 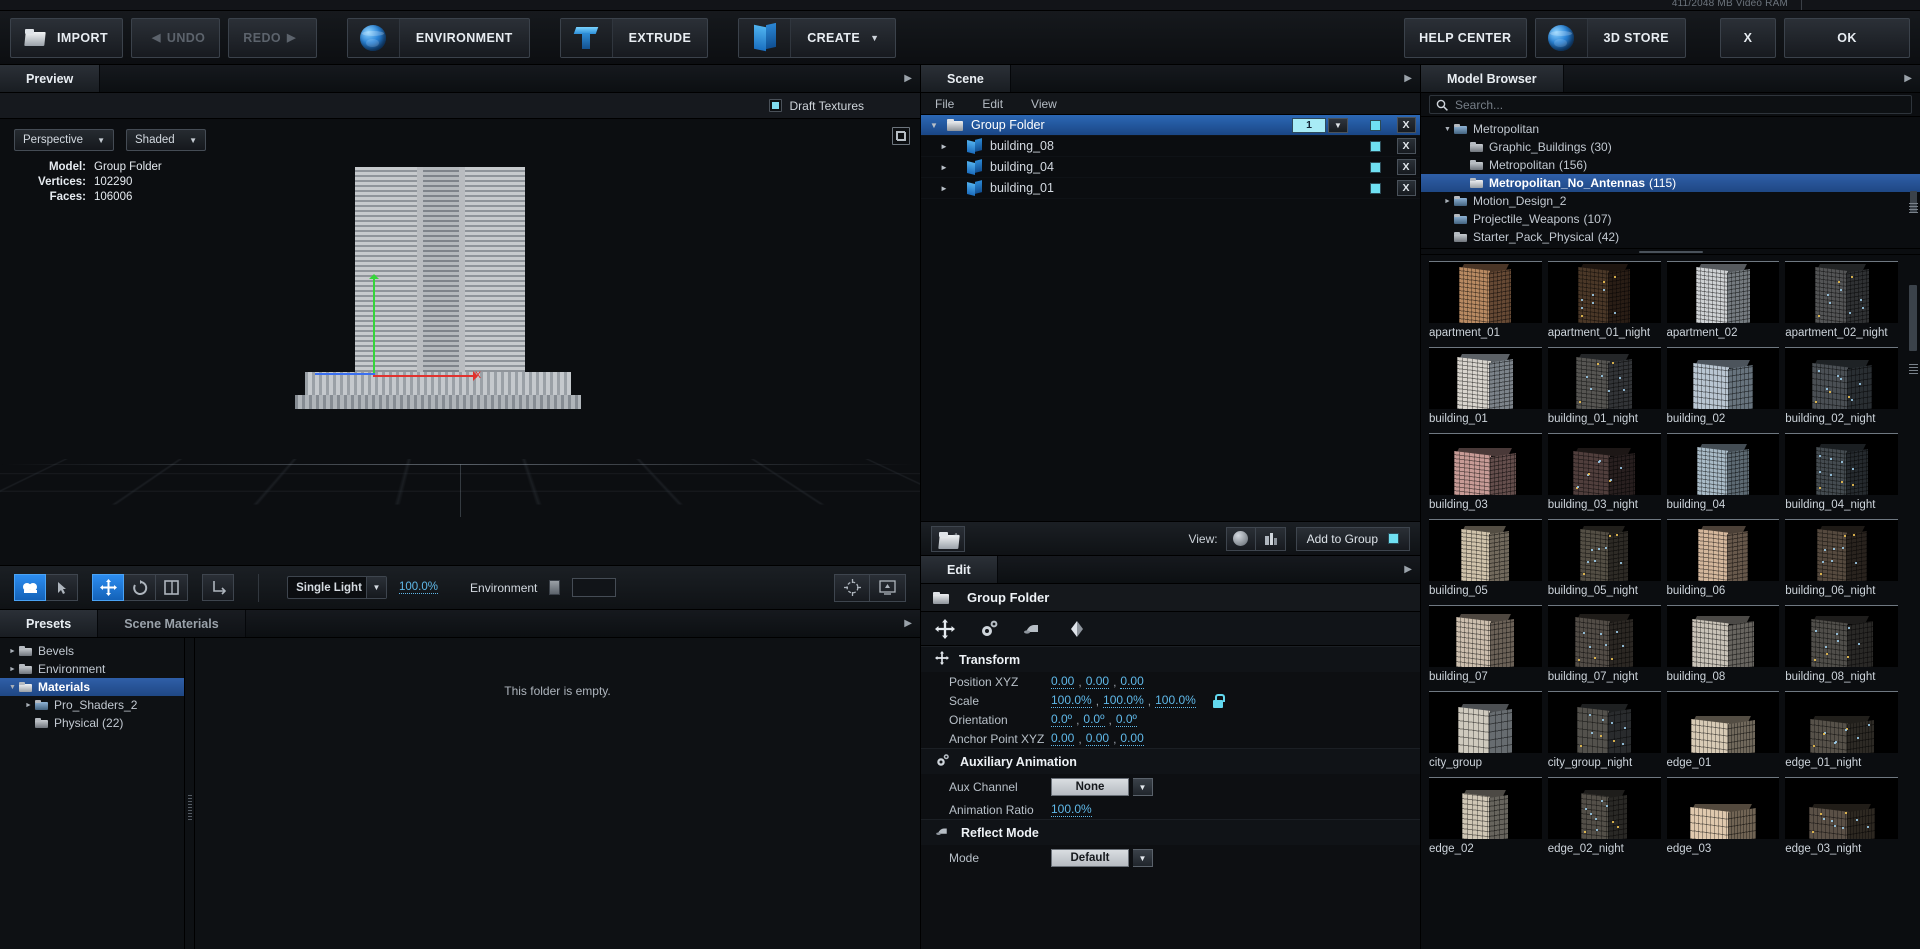 What do you see at coordinates (140, 587) in the screenshot?
I see `rotate-tool-button` at bounding box center [140, 587].